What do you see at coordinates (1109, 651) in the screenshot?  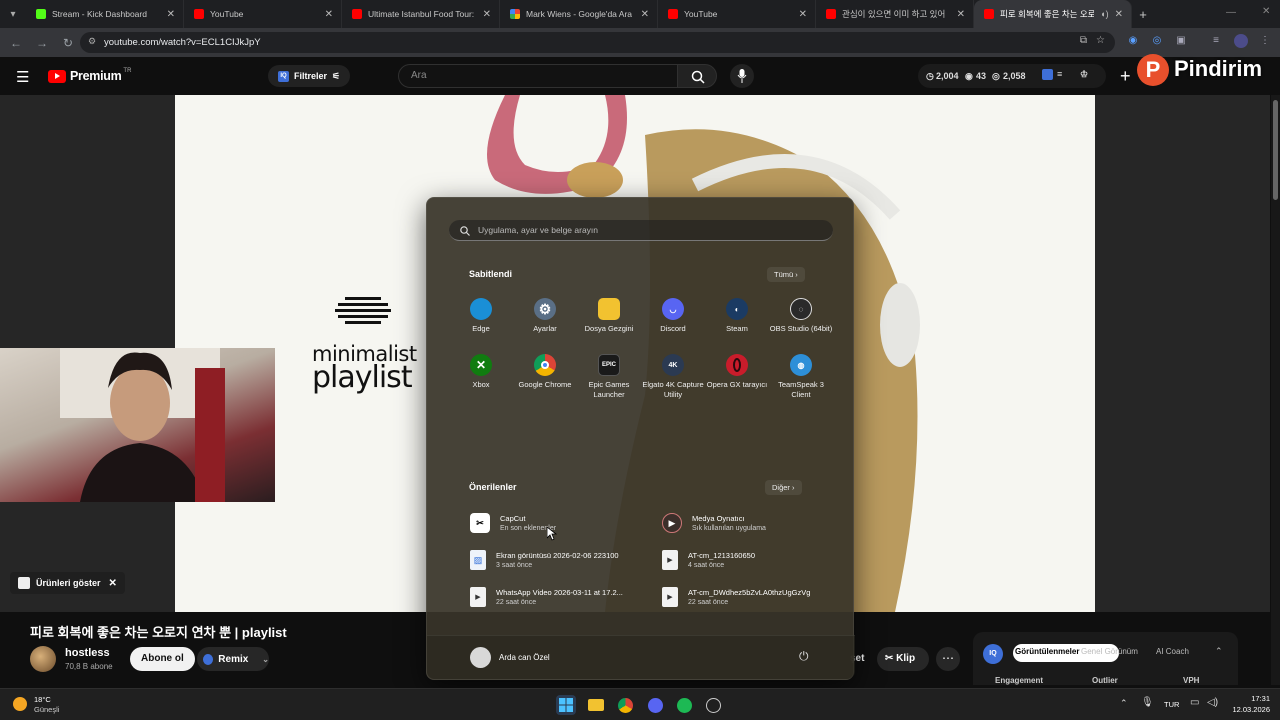 I see `tab-genel-gorunum: Genel Görünüm` at bounding box center [1109, 651].